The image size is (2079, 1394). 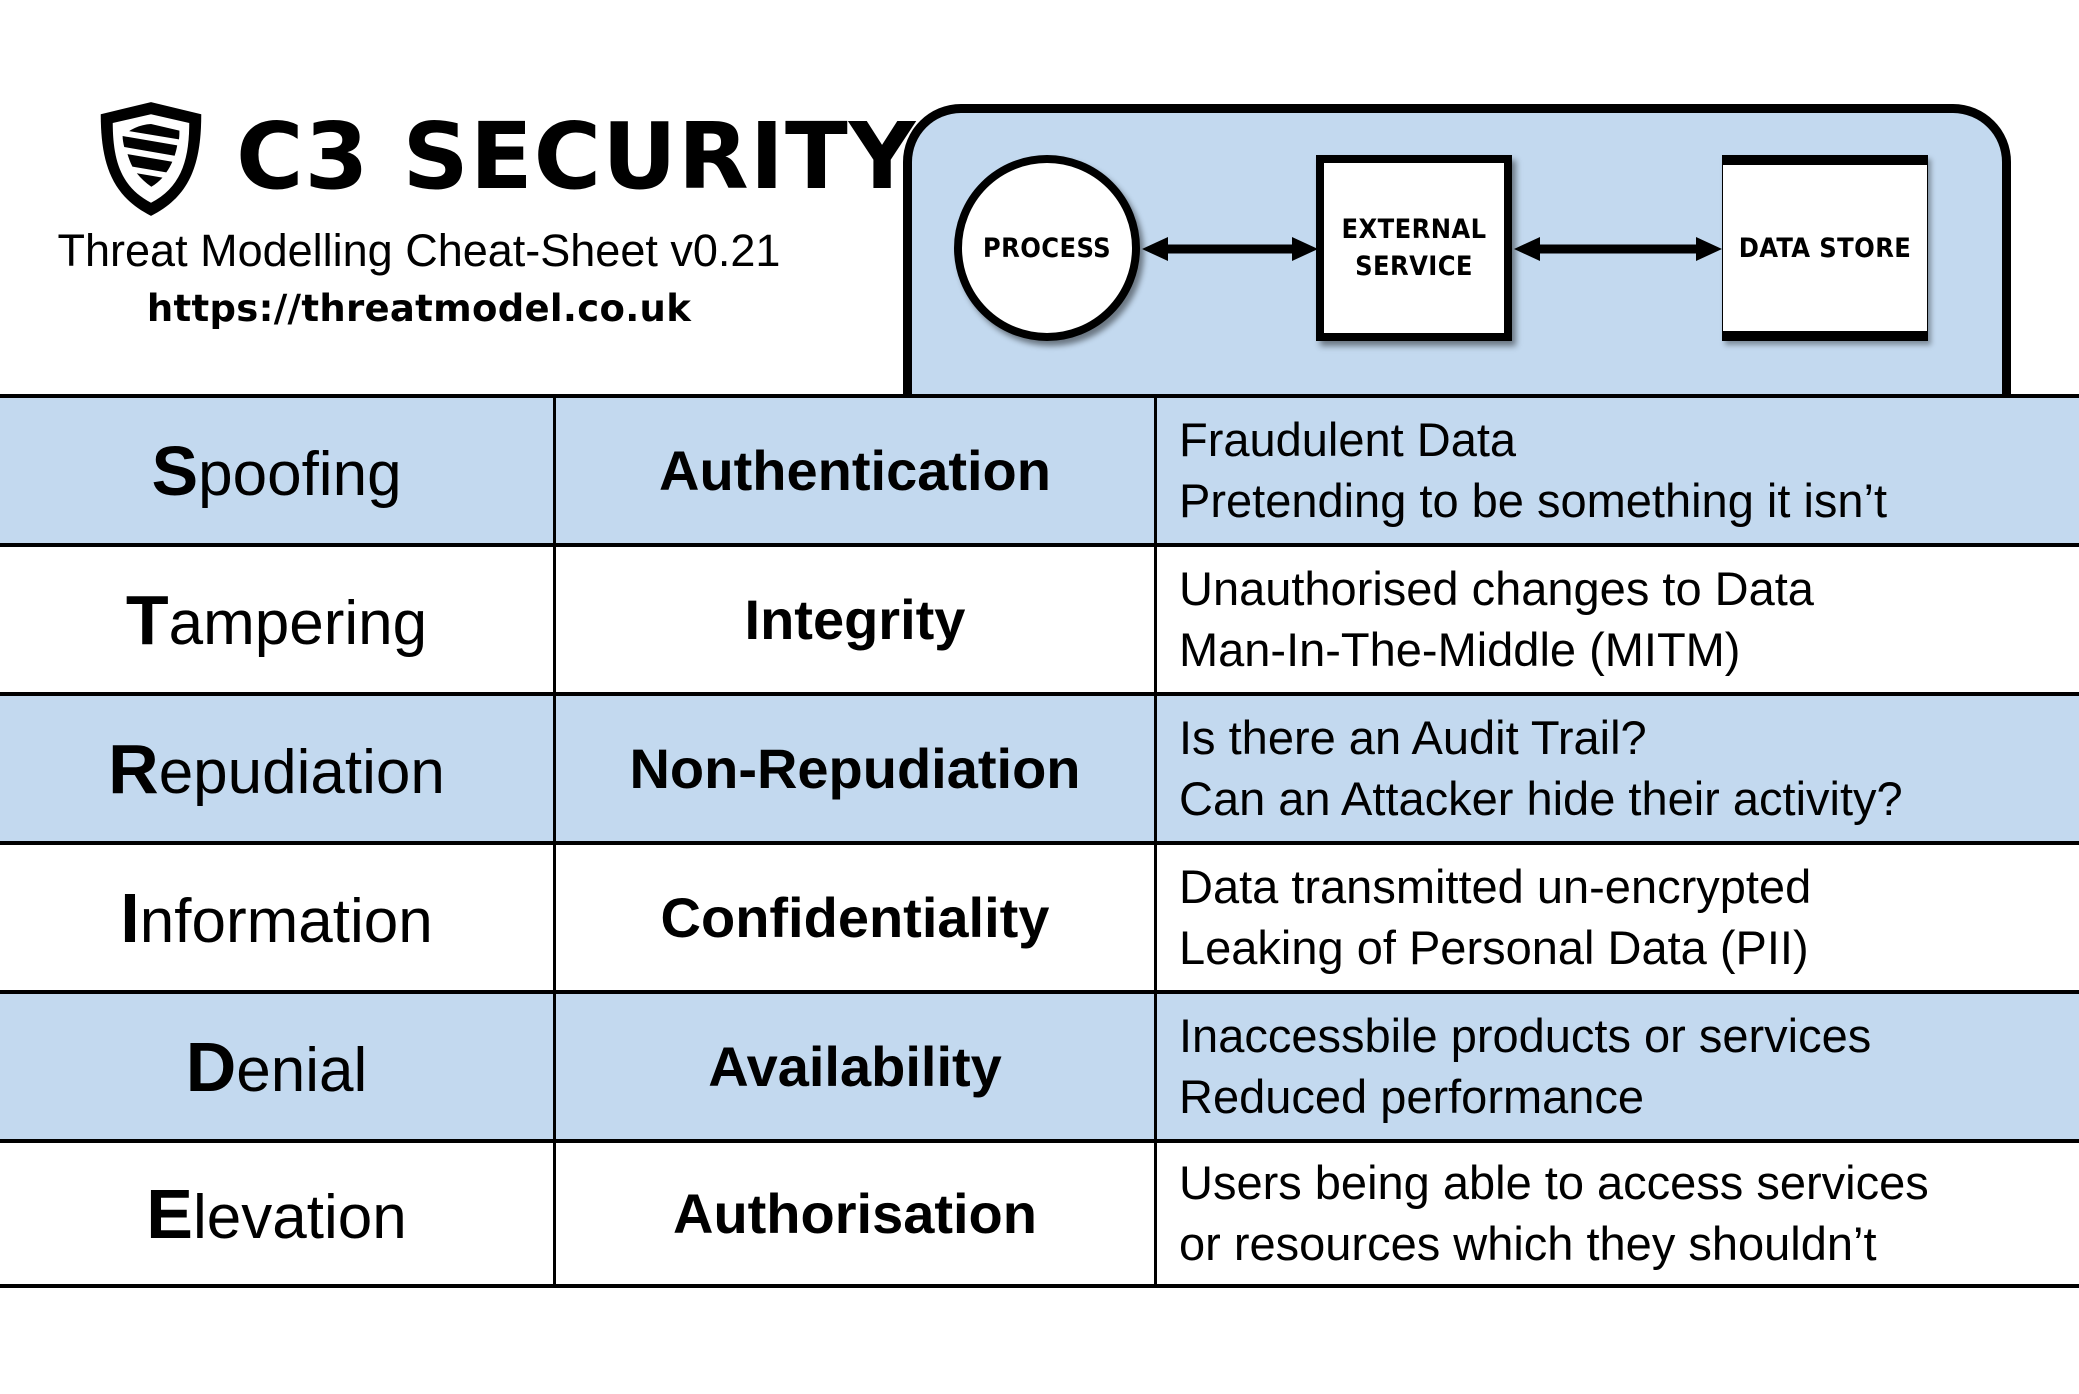 What do you see at coordinates (169, 1213) in the screenshot?
I see `stride-initial: E` at bounding box center [169, 1213].